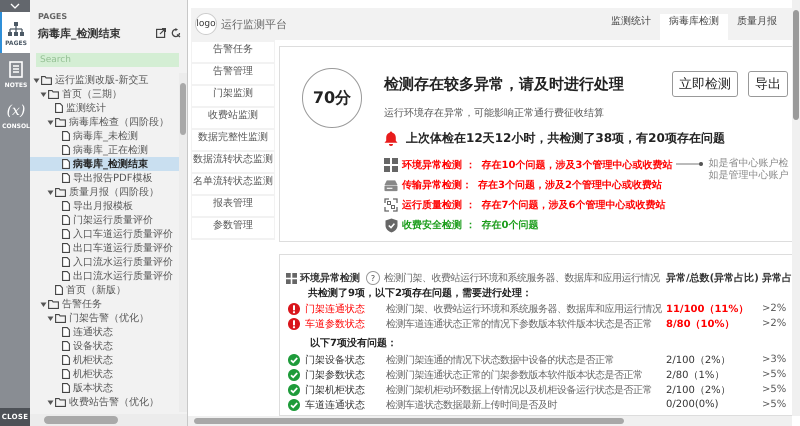 This screenshot has width=800, height=426. I want to click on tree-item: 出口车道运行质量评价, so click(104, 248).